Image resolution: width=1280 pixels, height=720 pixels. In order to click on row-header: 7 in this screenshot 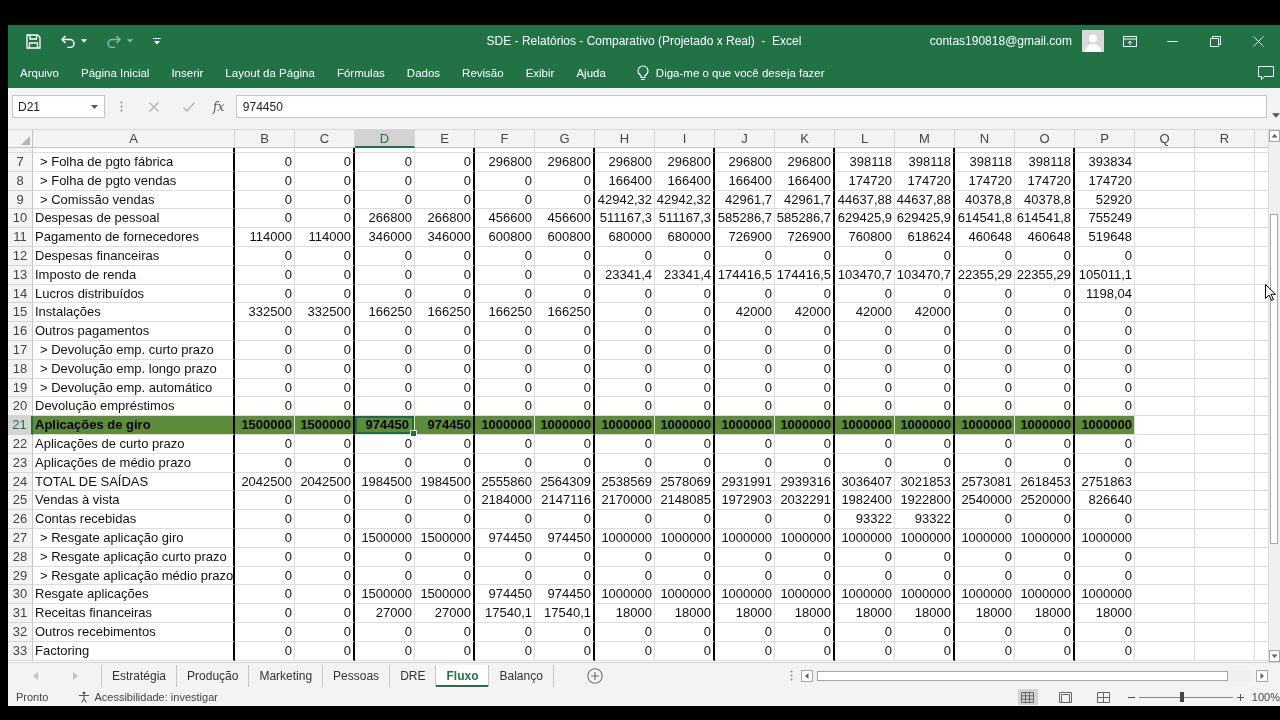, I will do `click(20, 162)`.